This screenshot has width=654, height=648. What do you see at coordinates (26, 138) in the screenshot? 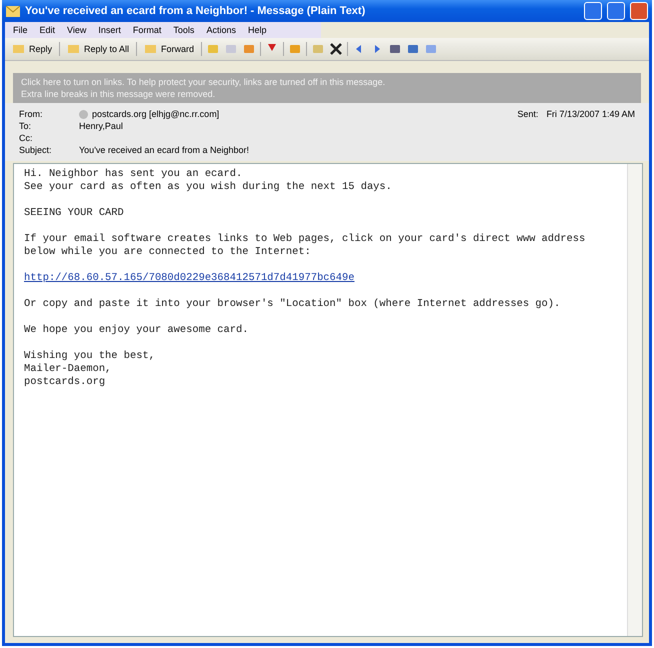
I see `cc-label: Cc:` at bounding box center [26, 138].